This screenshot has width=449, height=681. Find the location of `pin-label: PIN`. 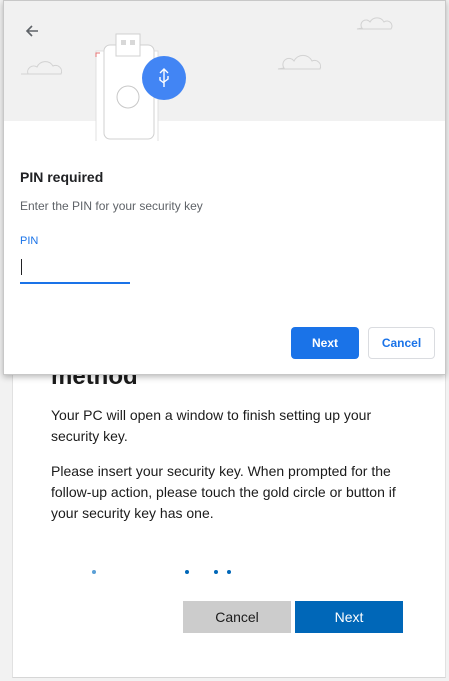

pin-label: PIN is located at coordinates (29, 241).